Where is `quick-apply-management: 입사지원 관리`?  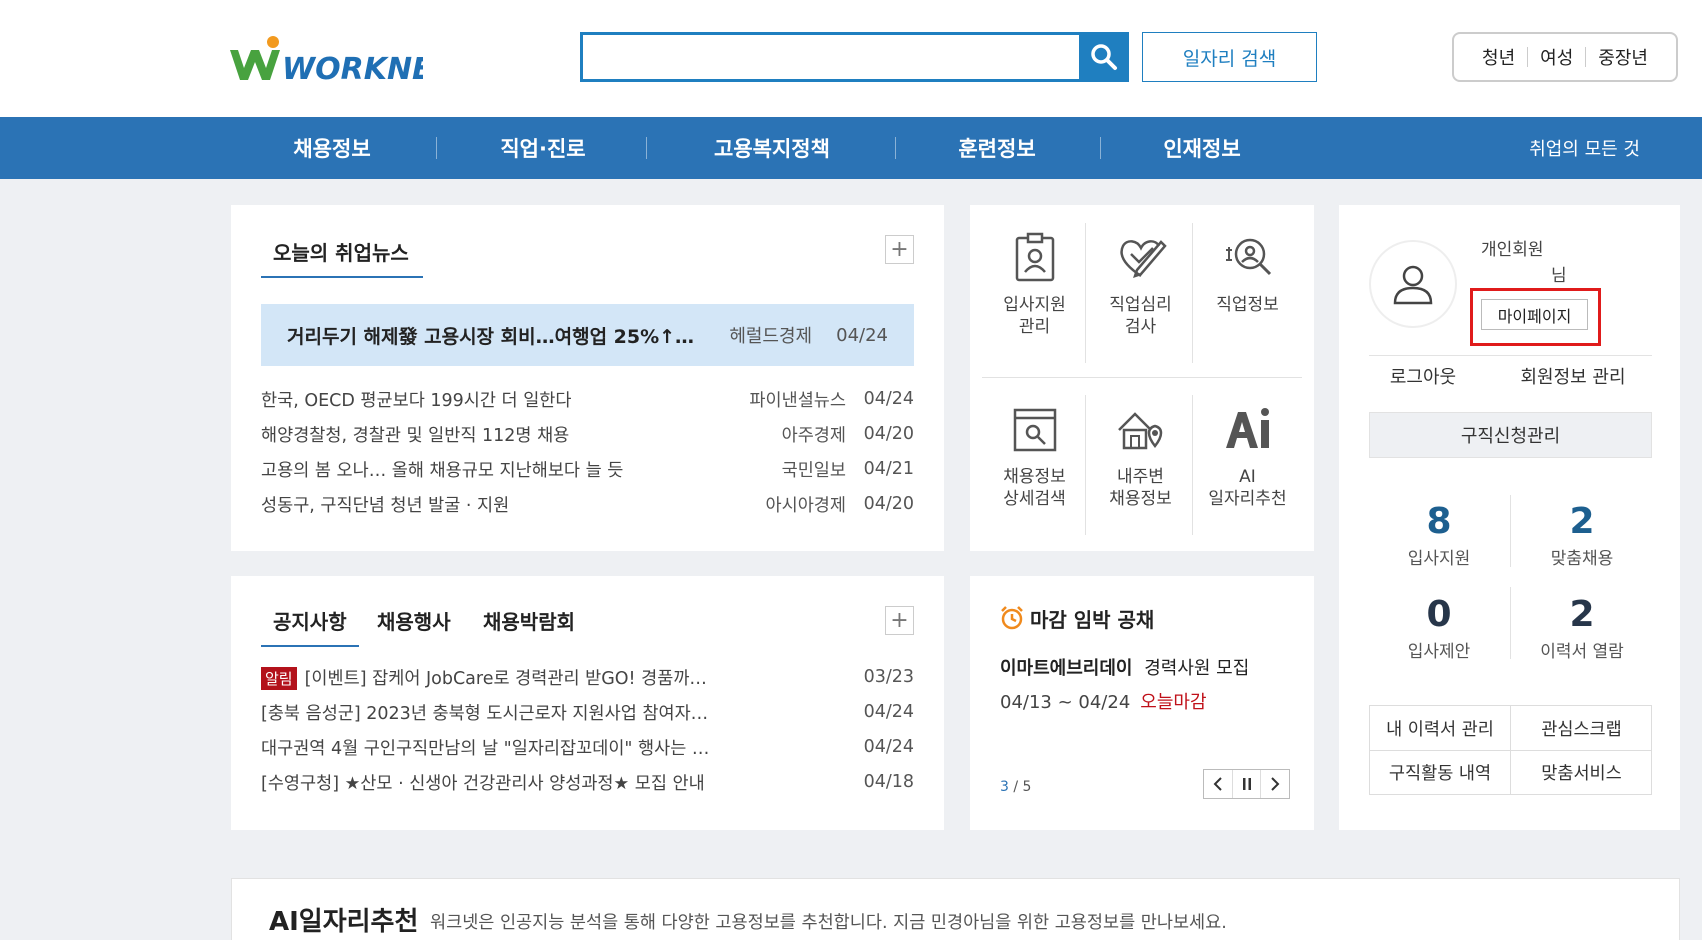 quick-apply-management: 입사지원 관리 is located at coordinates (1034, 284).